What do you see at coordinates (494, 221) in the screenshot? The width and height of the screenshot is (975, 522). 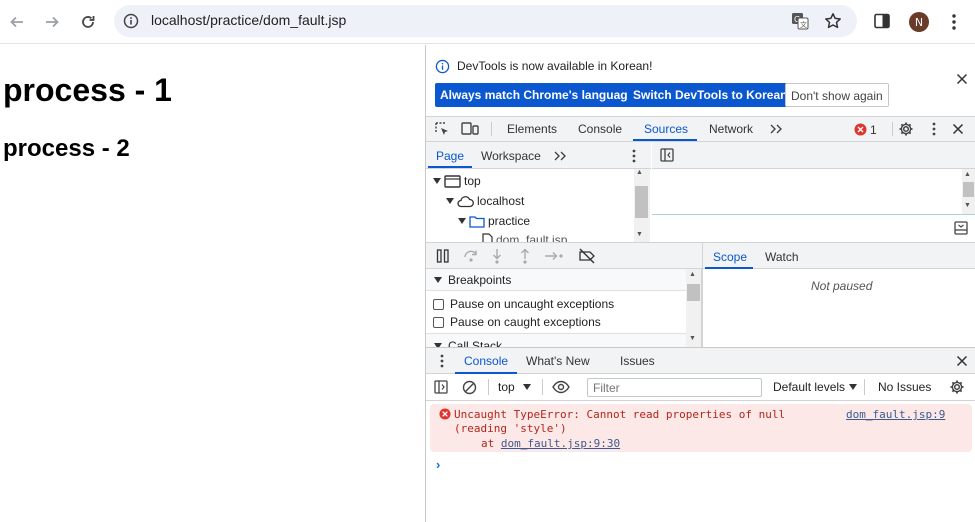 I see `tree-item-practice: practice` at bounding box center [494, 221].